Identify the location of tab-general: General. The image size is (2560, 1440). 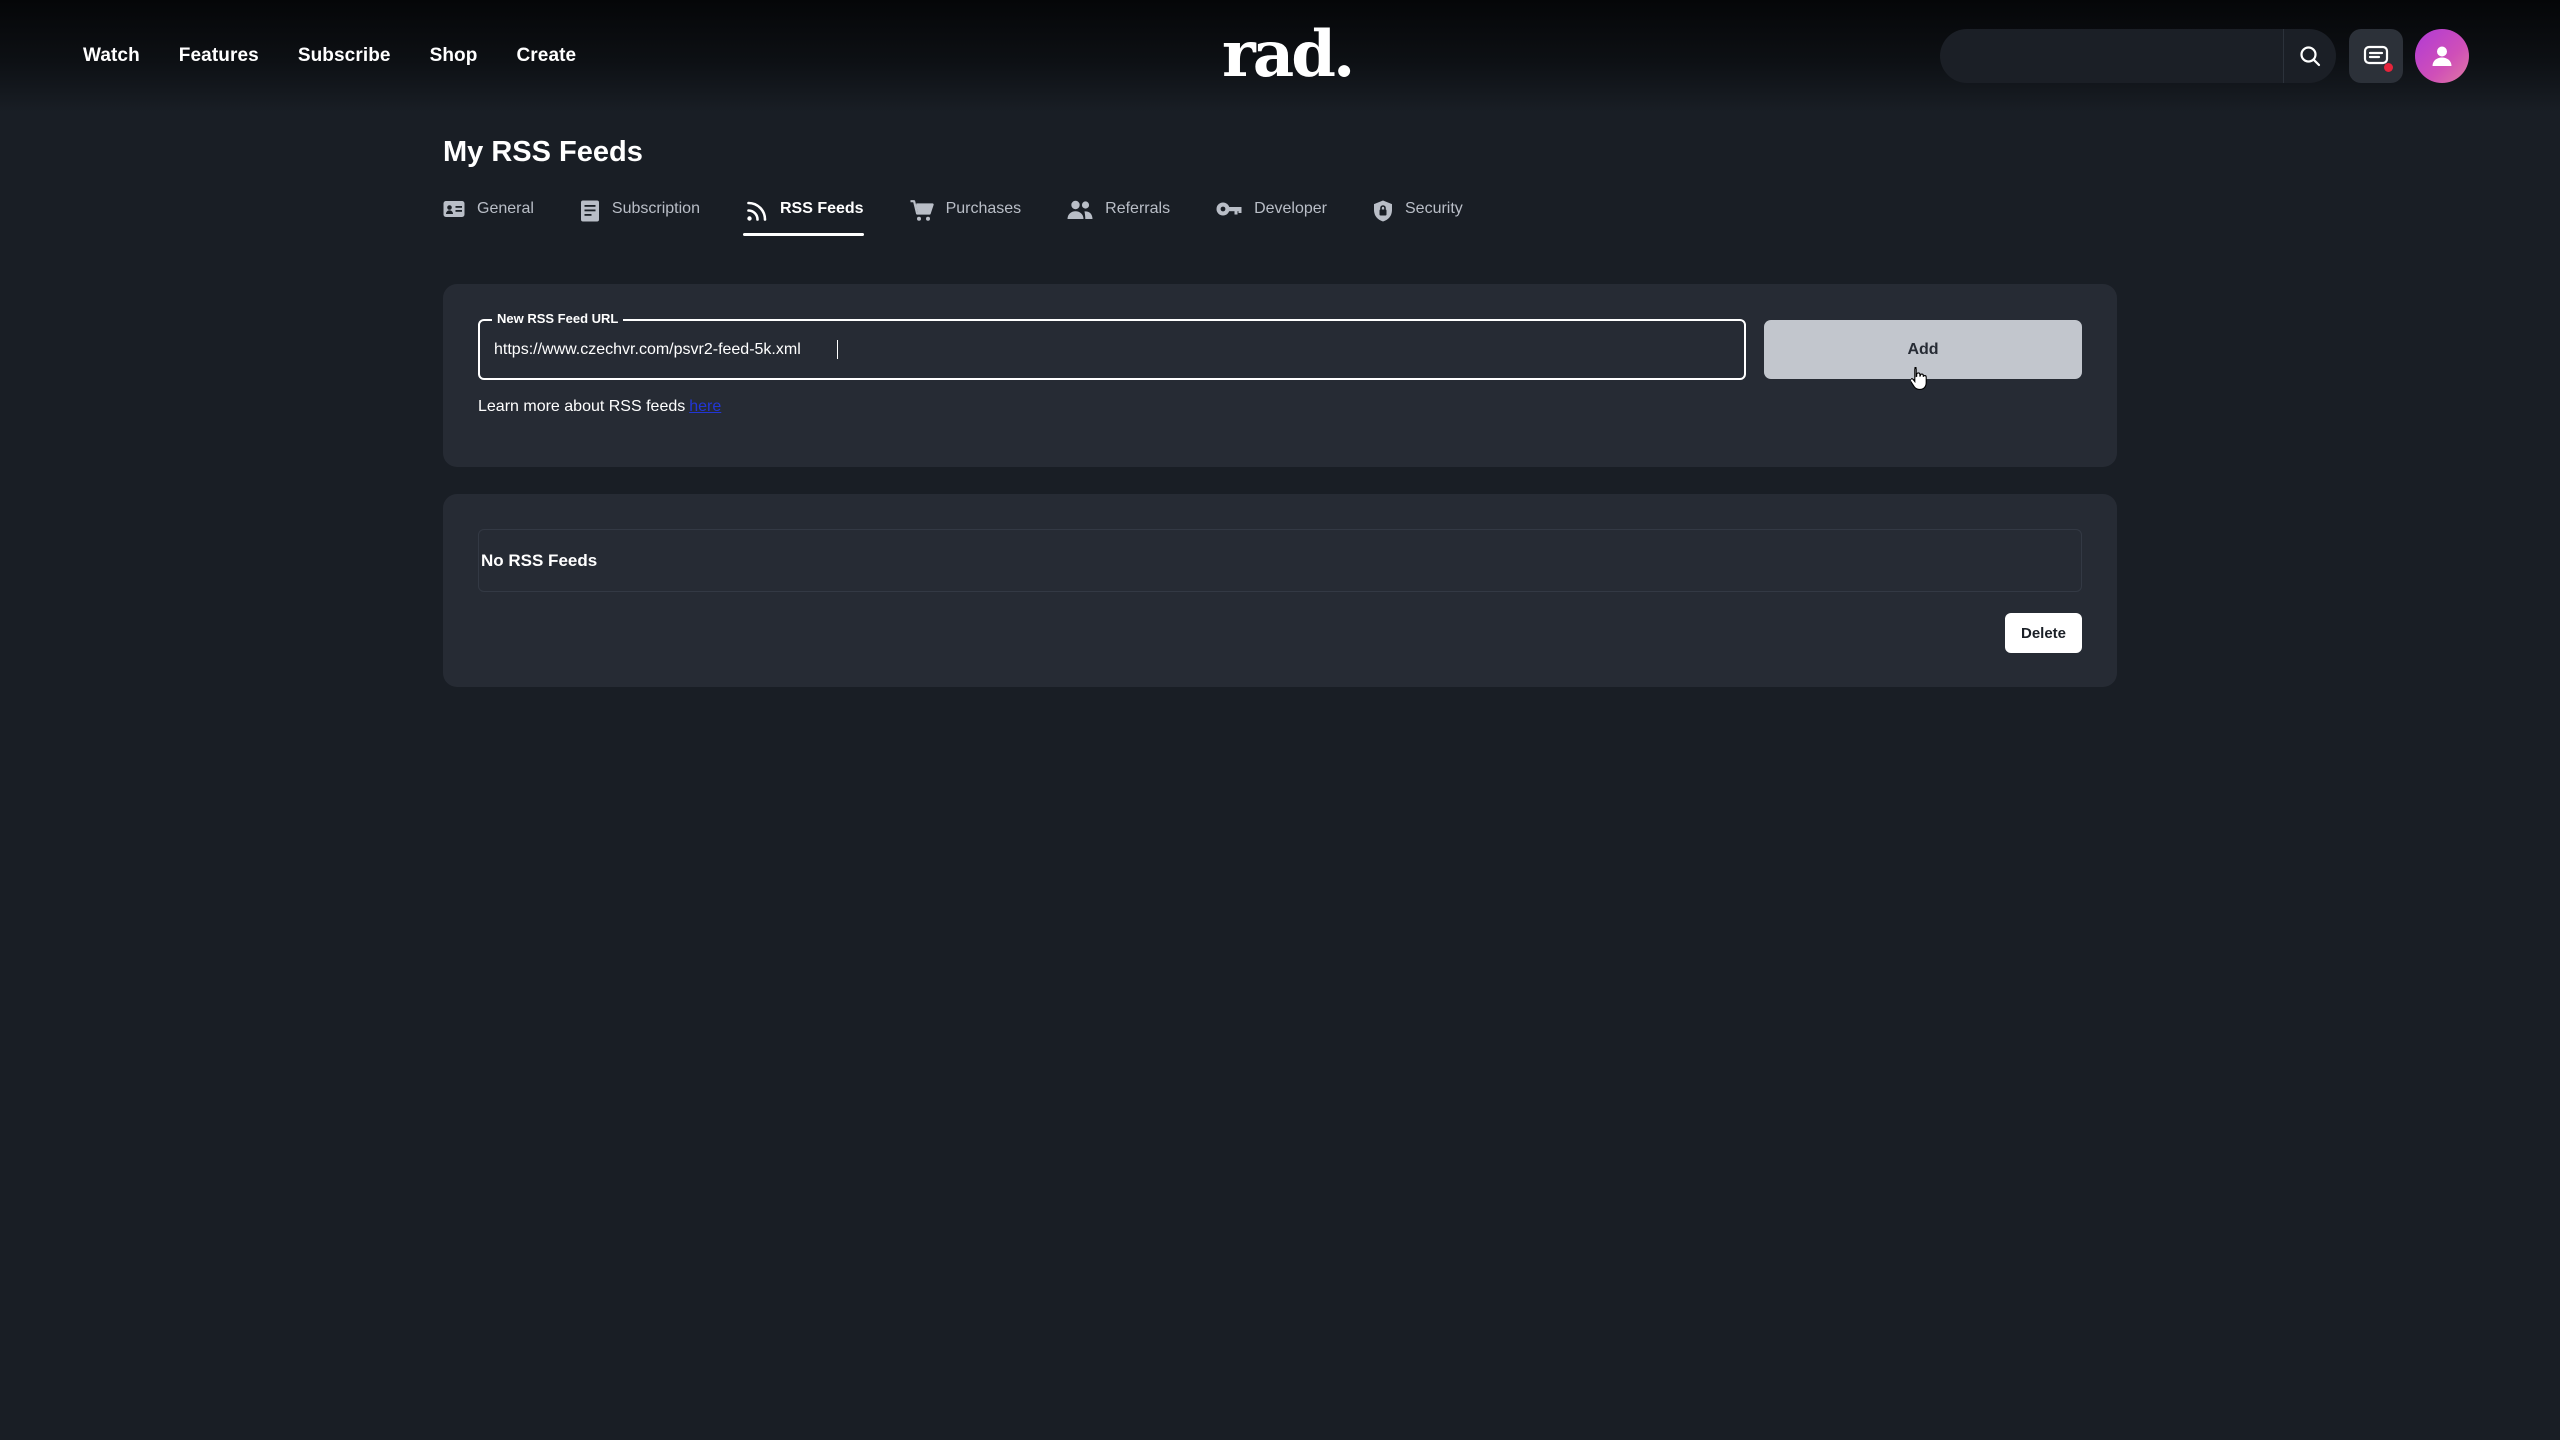
(488, 218).